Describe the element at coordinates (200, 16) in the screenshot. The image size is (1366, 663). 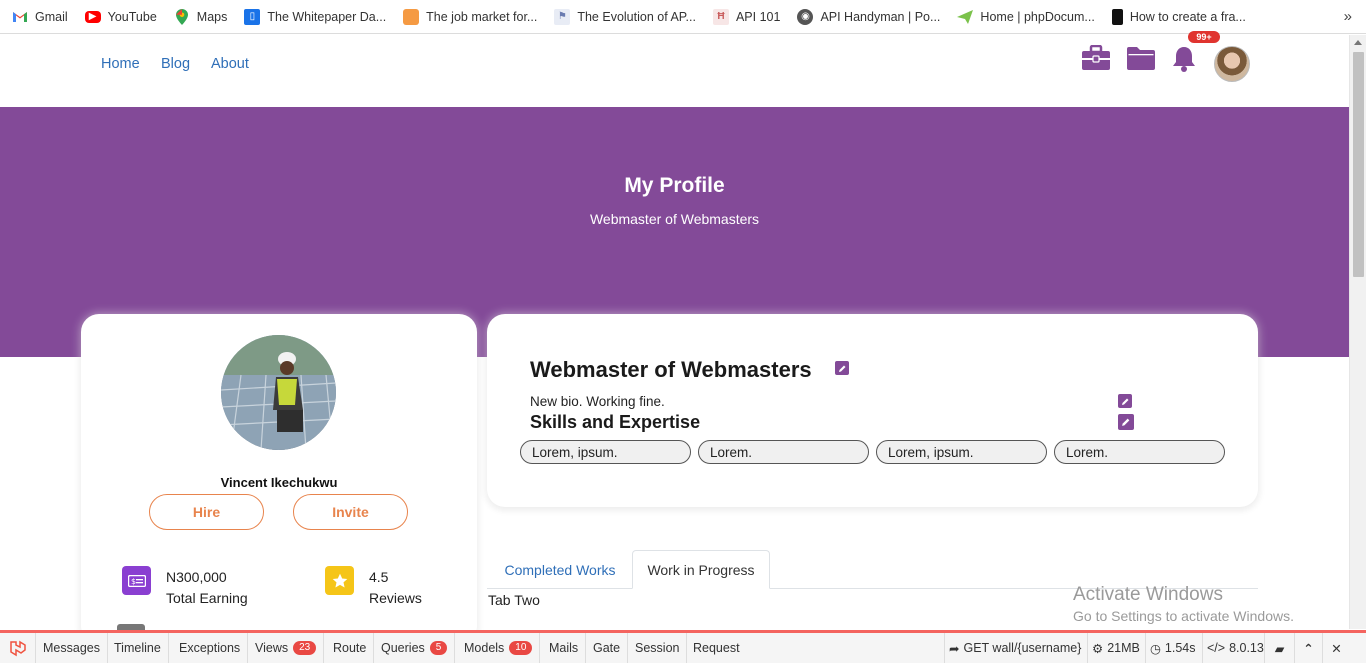
I see `bookmark-maps: Maps` at that location.